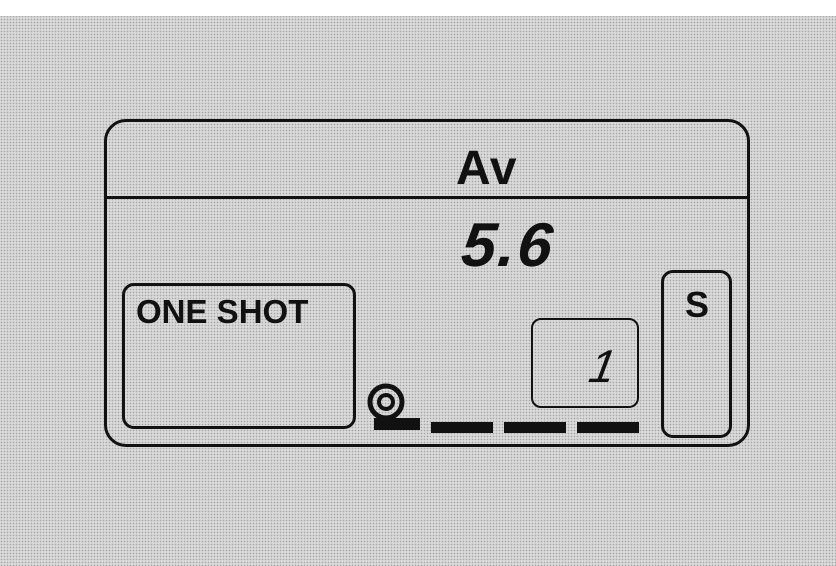 This screenshot has height=566, width=836. Describe the element at coordinates (393, 406) in the screenshot. I see `film-cartridge-icon` at that location.